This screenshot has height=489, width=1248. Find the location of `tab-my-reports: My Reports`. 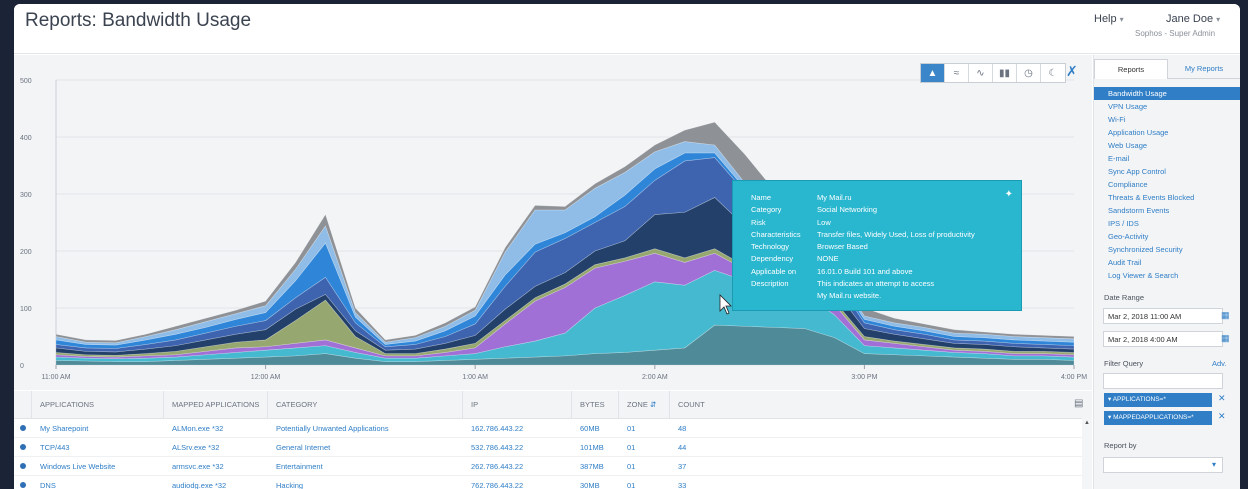

tab-my-reports: My Reports is located at coordinates (1204, 69).